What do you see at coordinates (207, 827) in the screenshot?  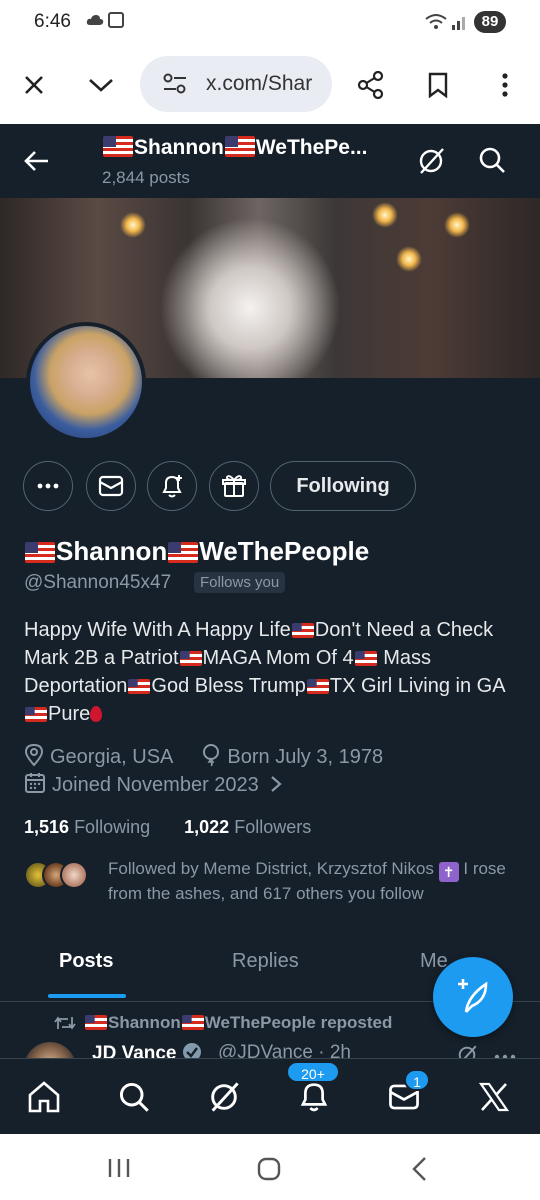 I see `followers-count: 1,022` at bounding box center [207, 827].